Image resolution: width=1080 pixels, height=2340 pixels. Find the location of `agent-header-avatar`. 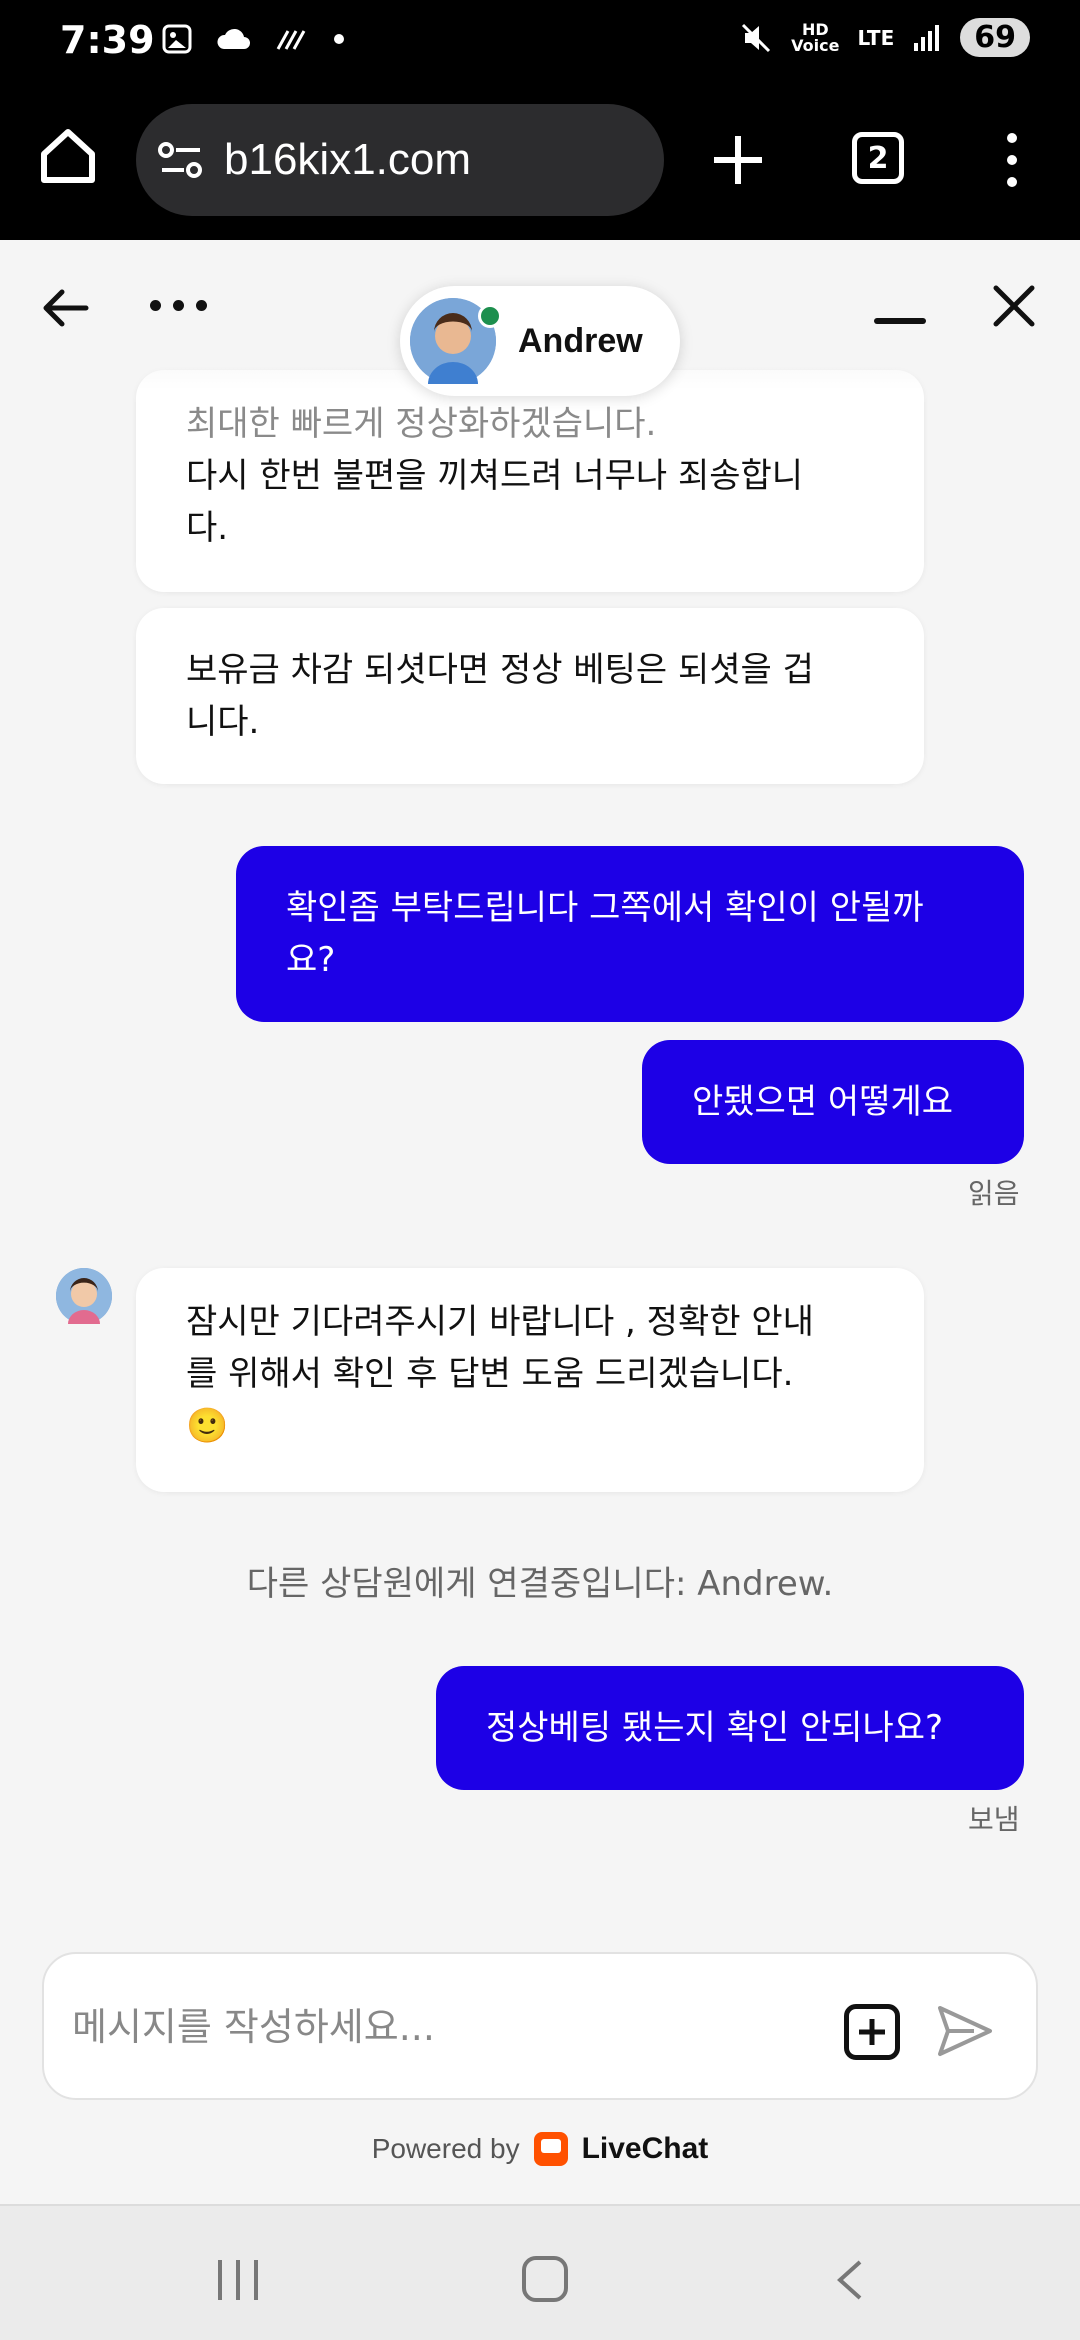

agent-header-avatar is located at coordinates (456, 341).